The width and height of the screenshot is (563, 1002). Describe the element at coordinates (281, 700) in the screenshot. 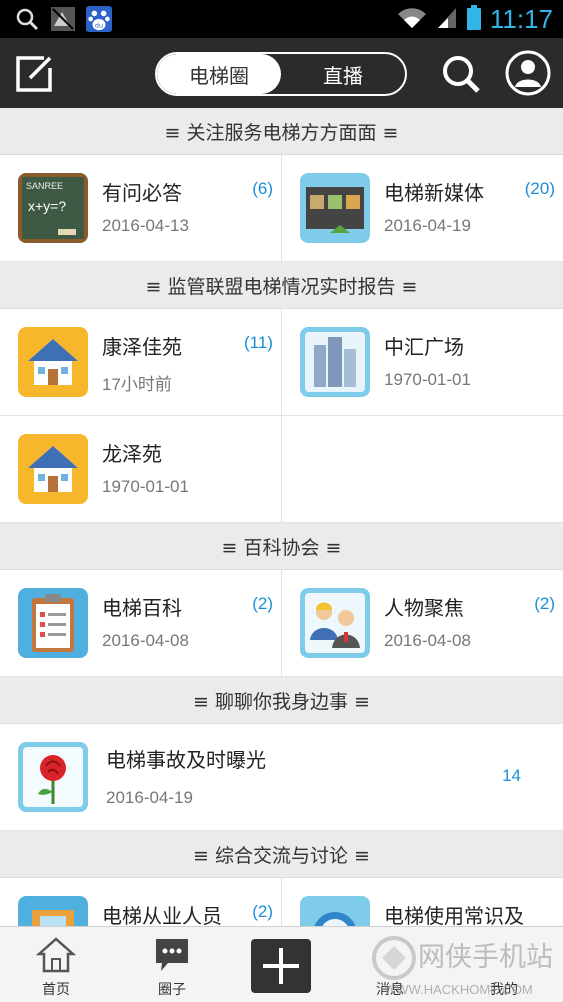

I see `section-header: ≡ 聊聊你我身边事 ≡` at that location.